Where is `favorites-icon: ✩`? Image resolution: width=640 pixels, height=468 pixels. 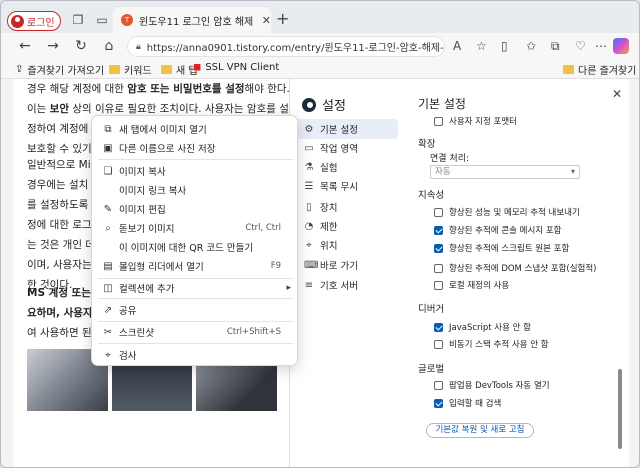 favorites-icon: ✩ is located at coordinates (531, 46).